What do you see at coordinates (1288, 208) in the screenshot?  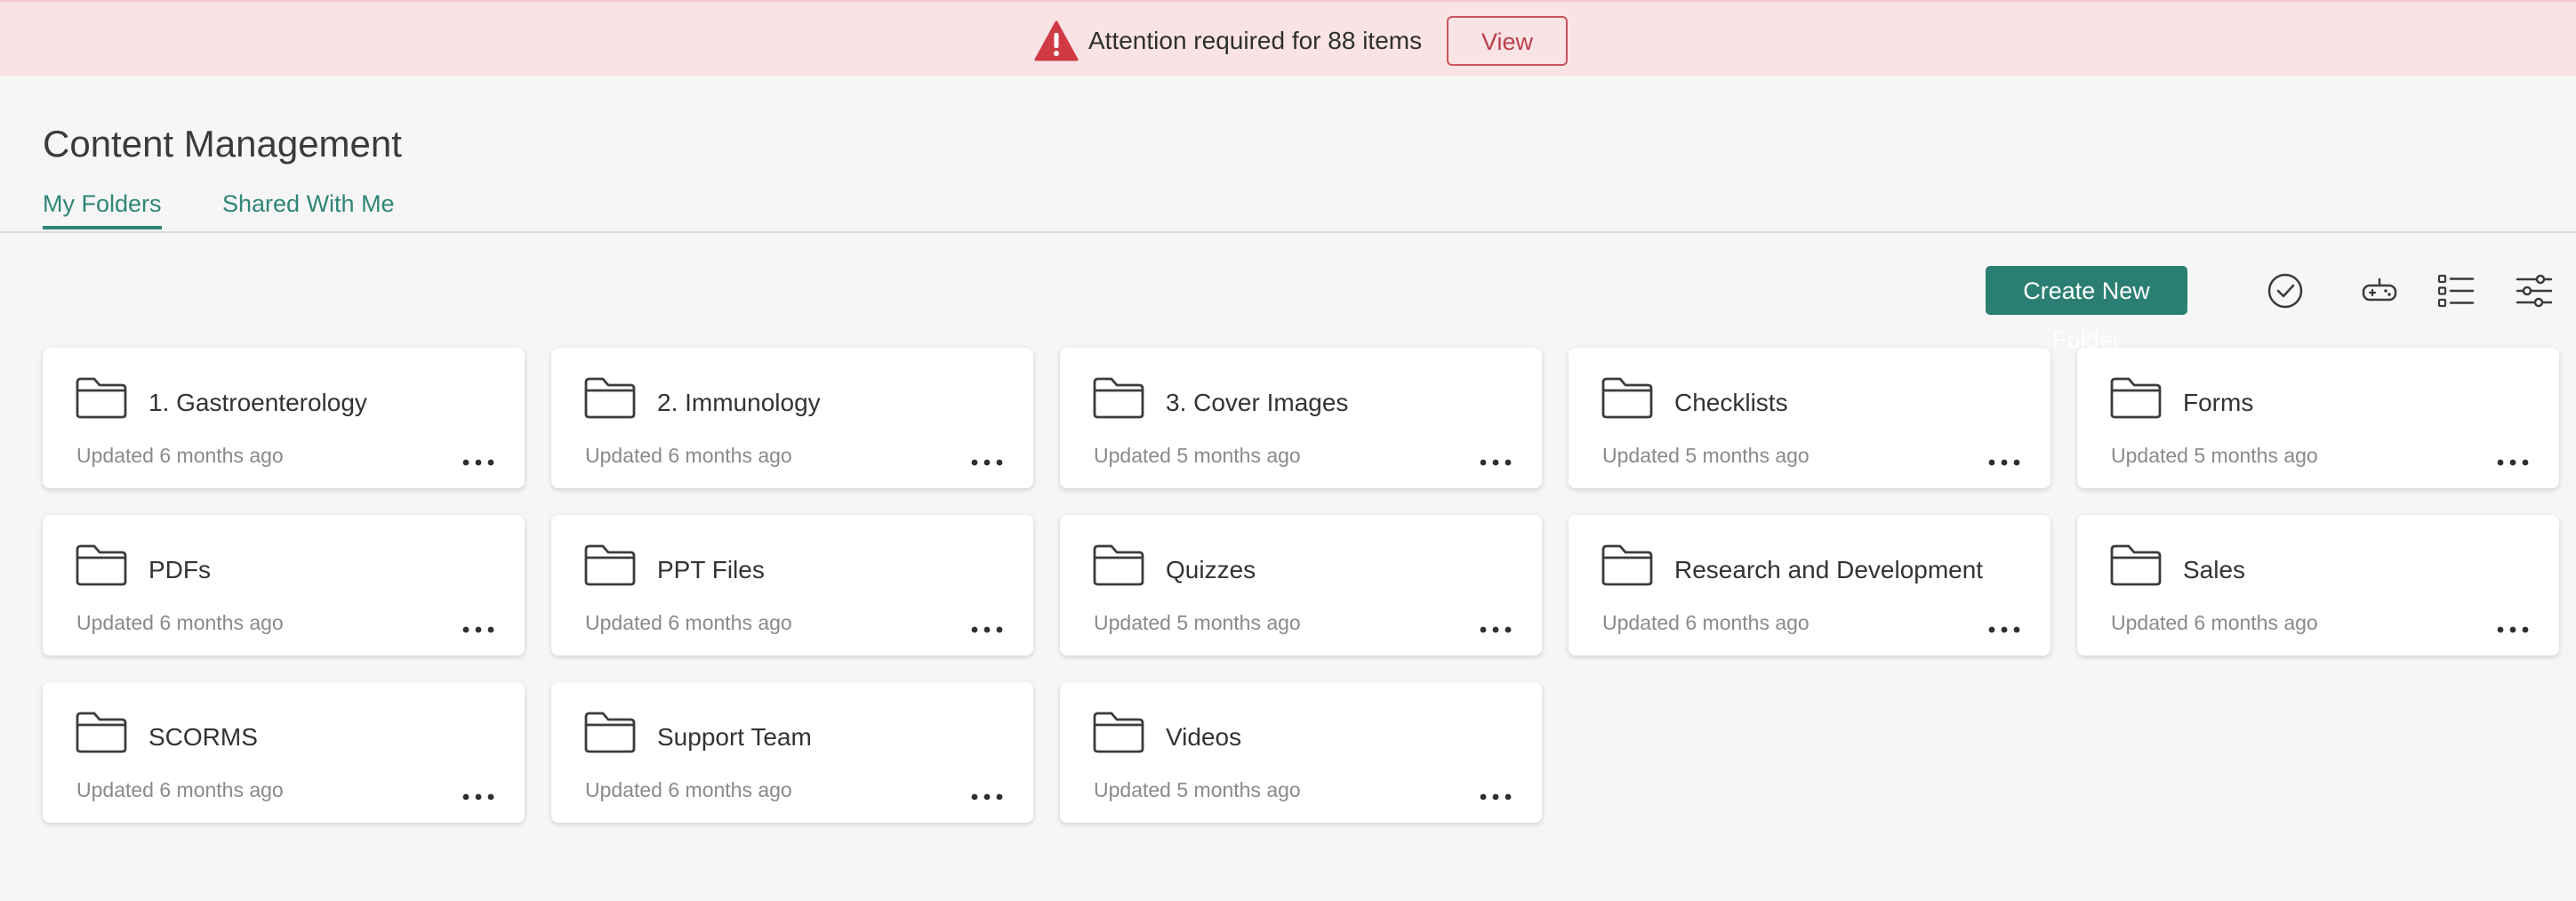 I see `folder-tabs: My Folders Shared With Me` at bounding box center [1288, 208].